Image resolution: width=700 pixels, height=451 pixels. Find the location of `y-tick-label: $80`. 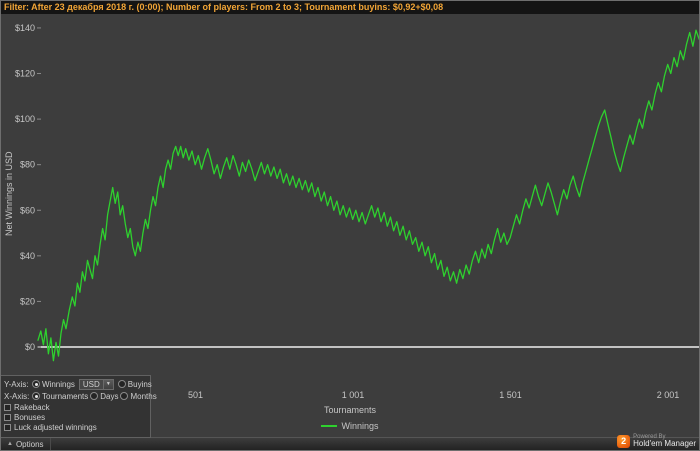

y-tick-label: $80 is located at coordinates (27, 165).